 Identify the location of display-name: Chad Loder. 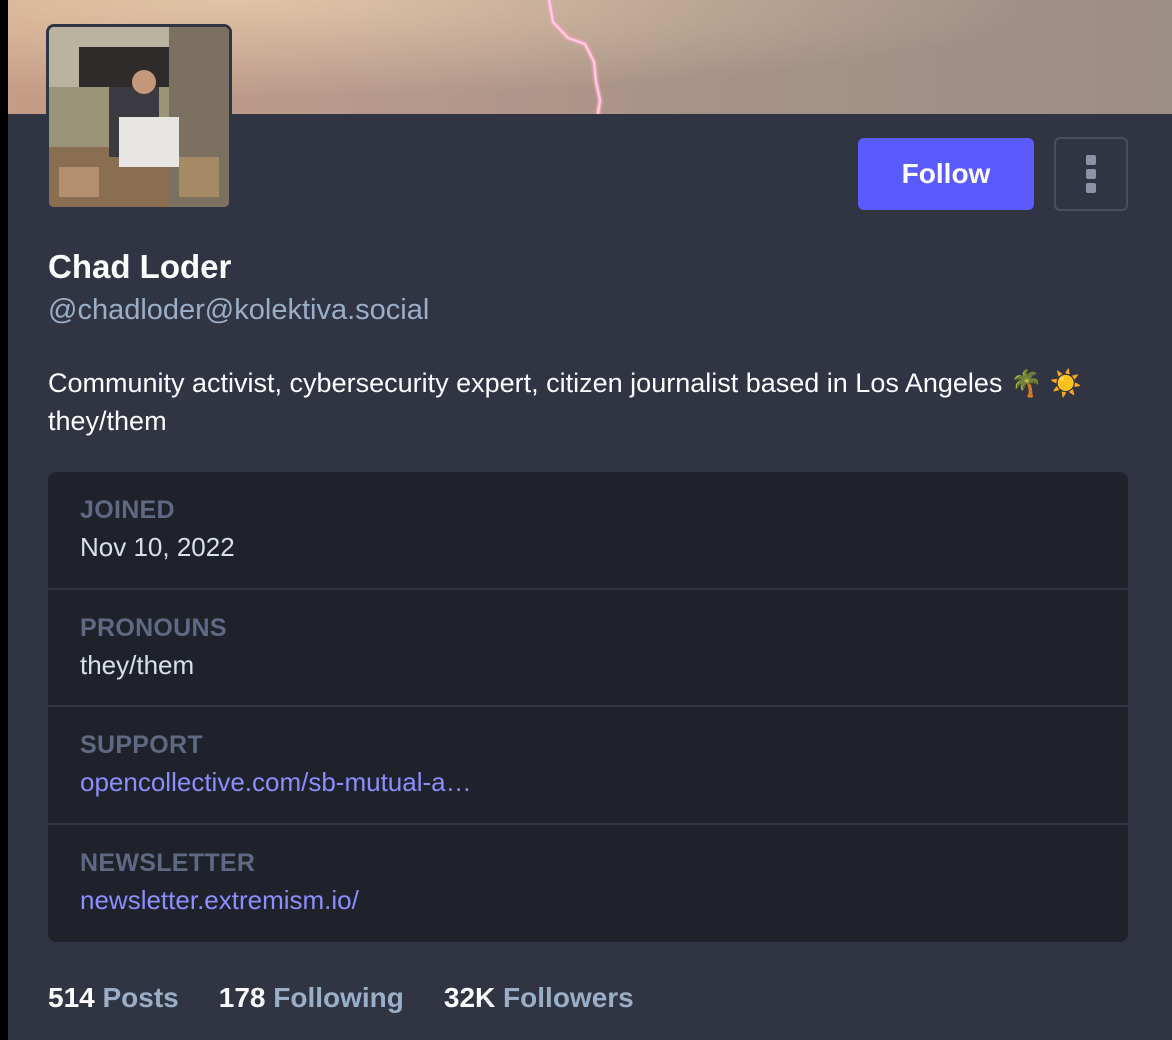
(140, 266).